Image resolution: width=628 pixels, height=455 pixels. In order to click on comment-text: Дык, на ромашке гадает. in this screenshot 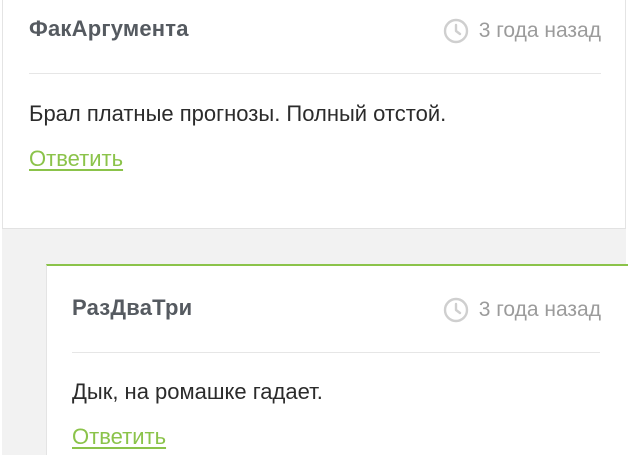, I will do `click(197, 391)`.